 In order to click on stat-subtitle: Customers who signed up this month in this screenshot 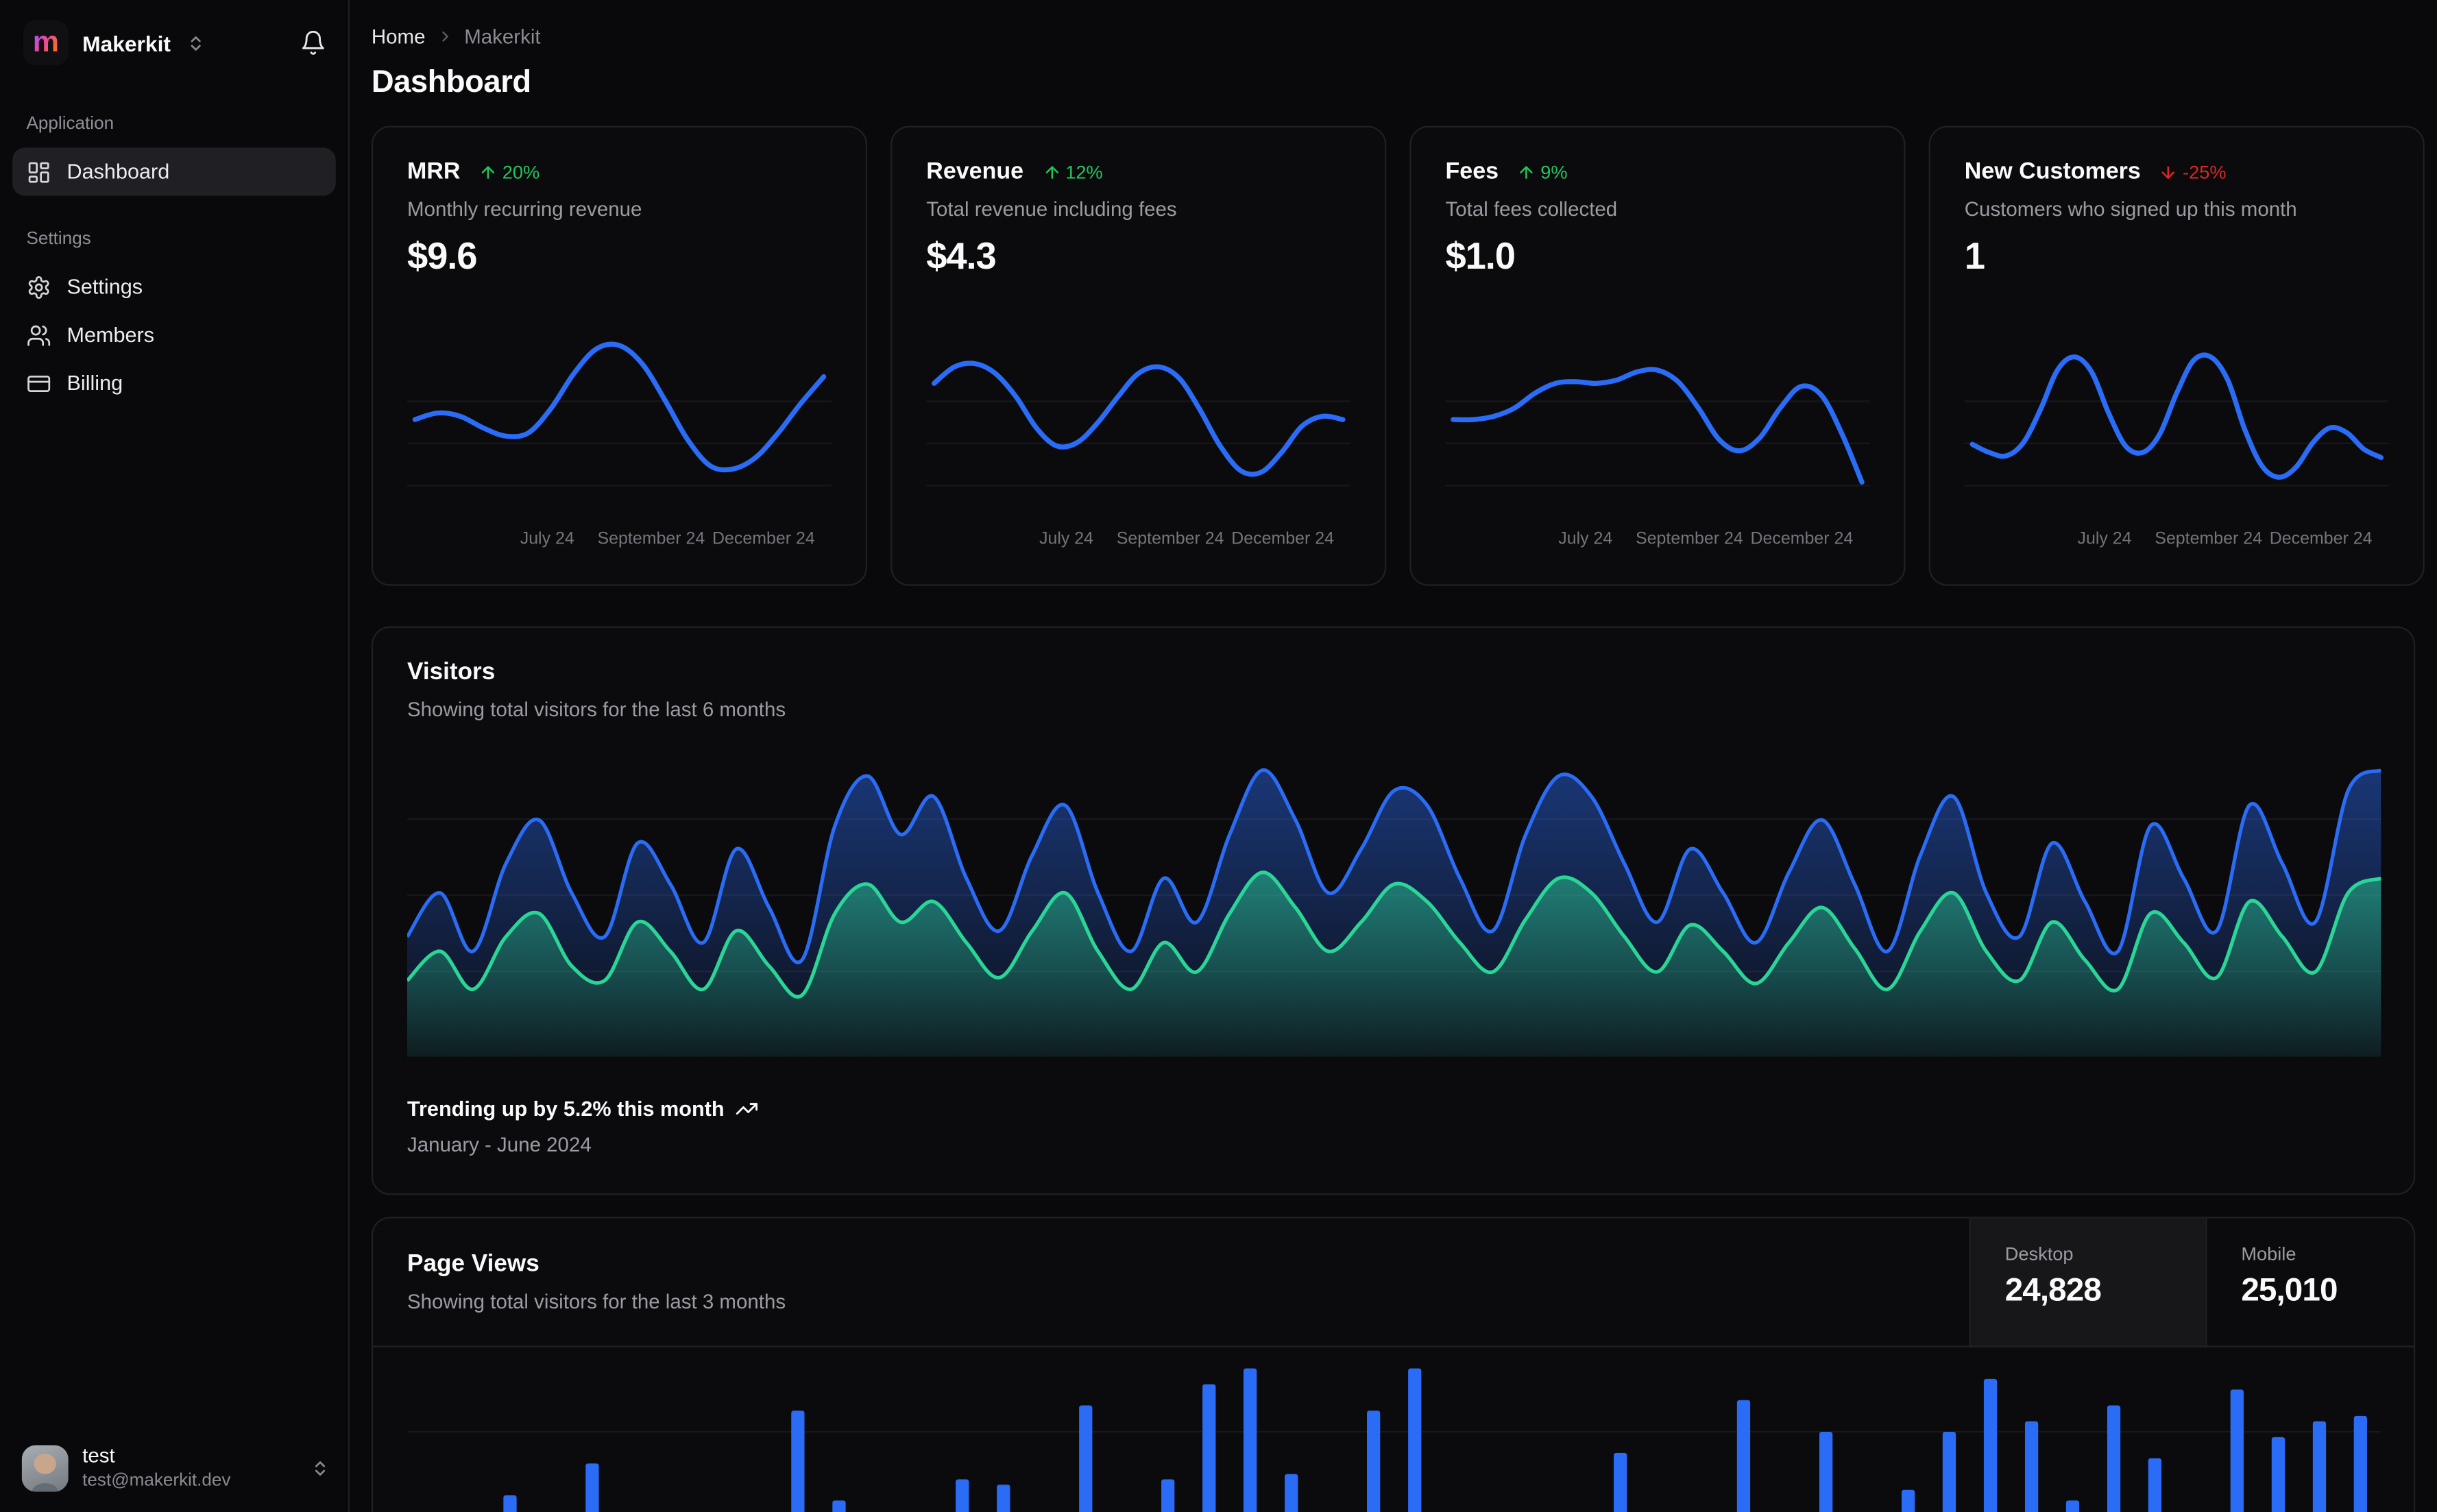, I will do `click(2130, 209)`.